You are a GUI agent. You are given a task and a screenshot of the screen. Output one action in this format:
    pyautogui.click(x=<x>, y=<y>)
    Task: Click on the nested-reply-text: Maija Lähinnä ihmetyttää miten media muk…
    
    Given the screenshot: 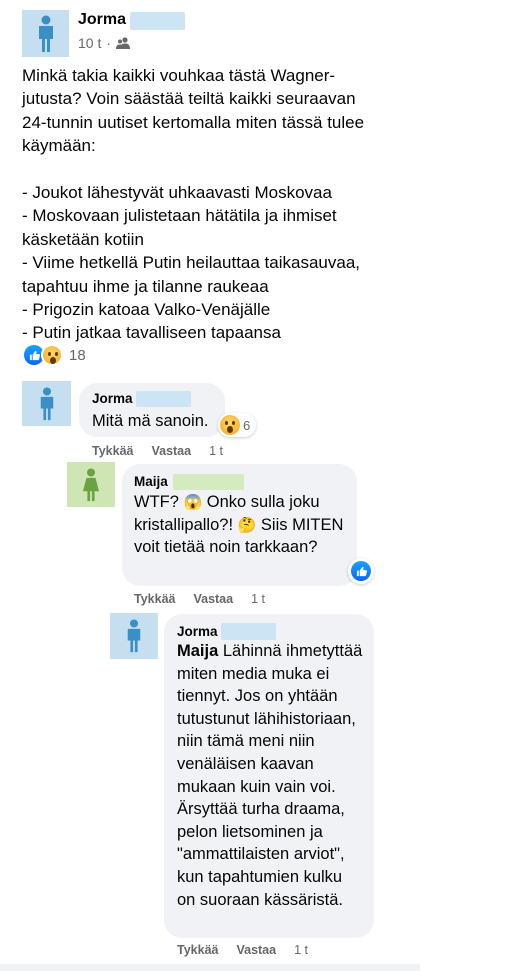 What is the action you would take?
    pyautogui.click(x=270, y=775)
    